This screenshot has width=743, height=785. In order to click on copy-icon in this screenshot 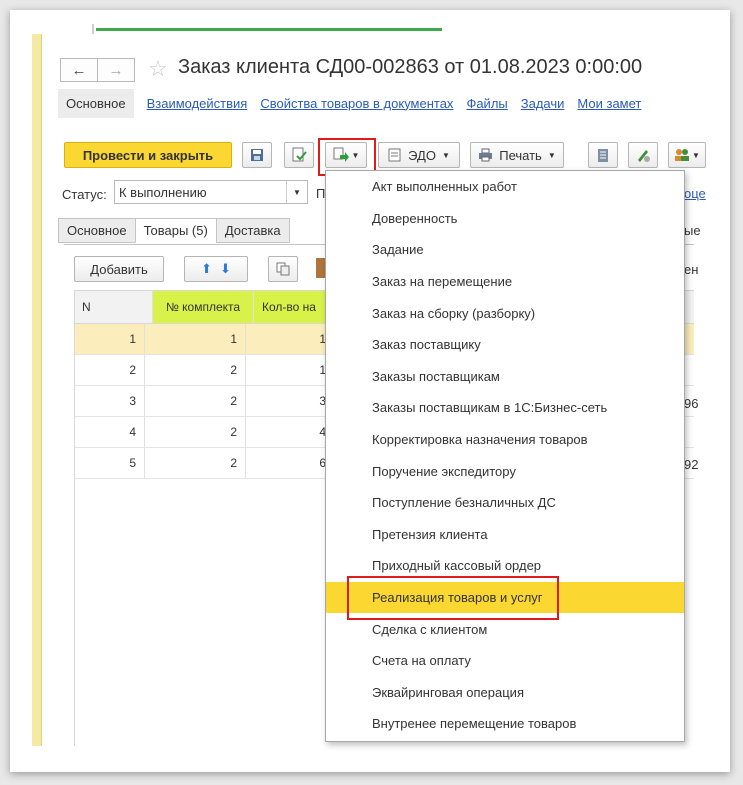, I will do `click(283, 269)`.